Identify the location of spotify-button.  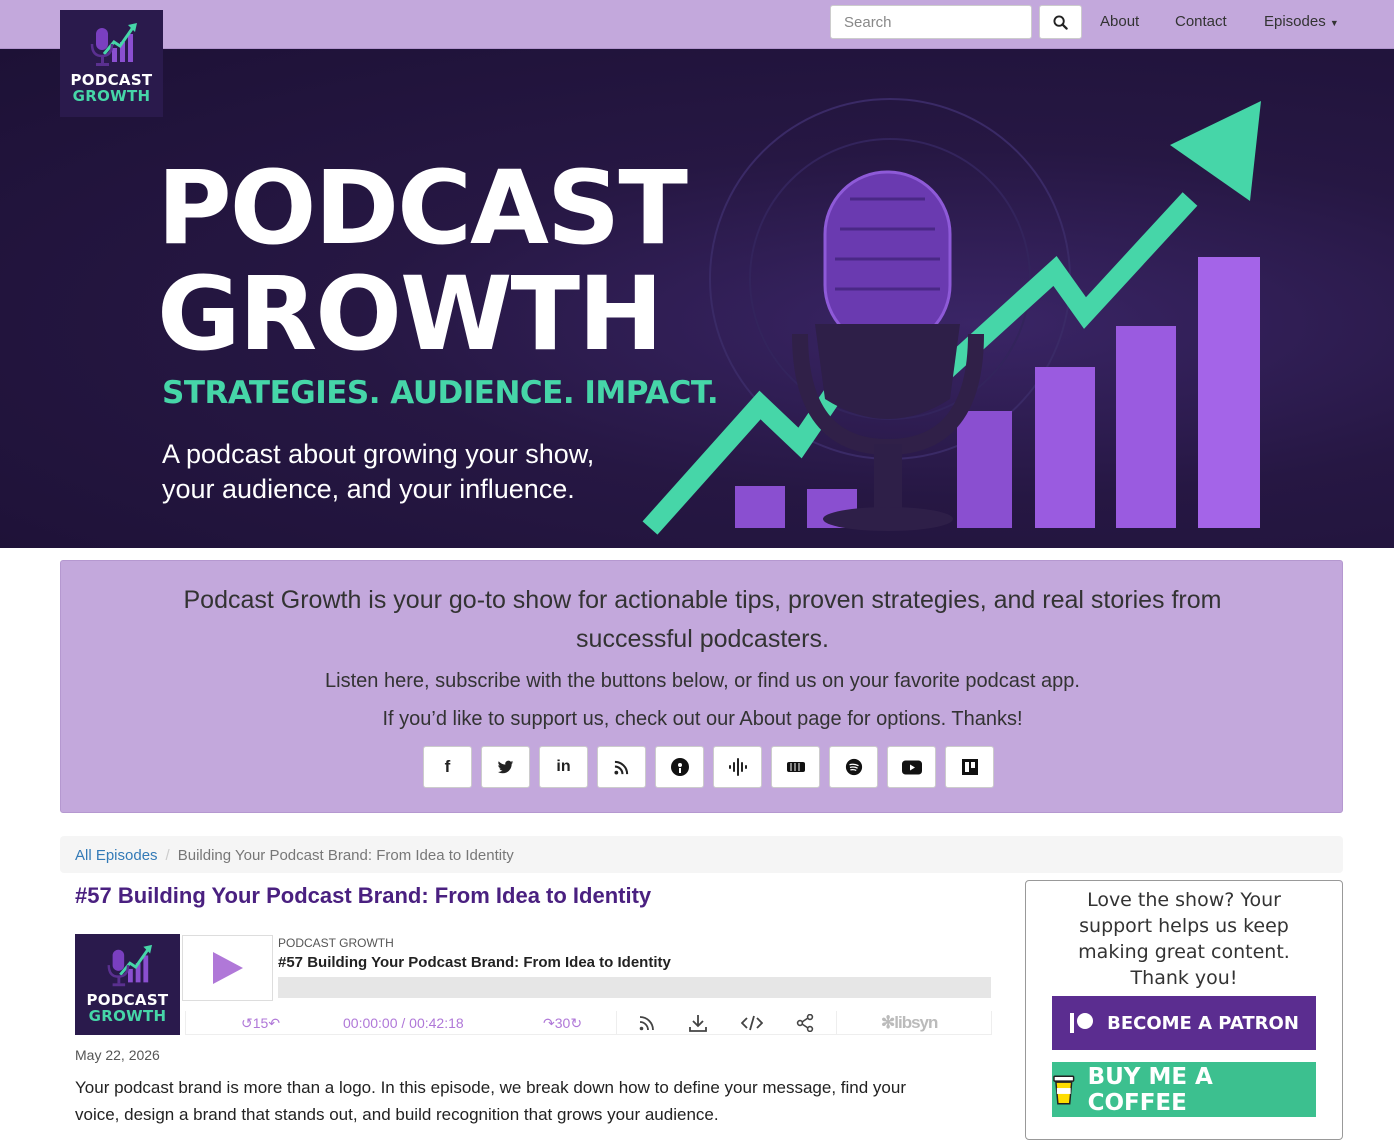
(853, 767).